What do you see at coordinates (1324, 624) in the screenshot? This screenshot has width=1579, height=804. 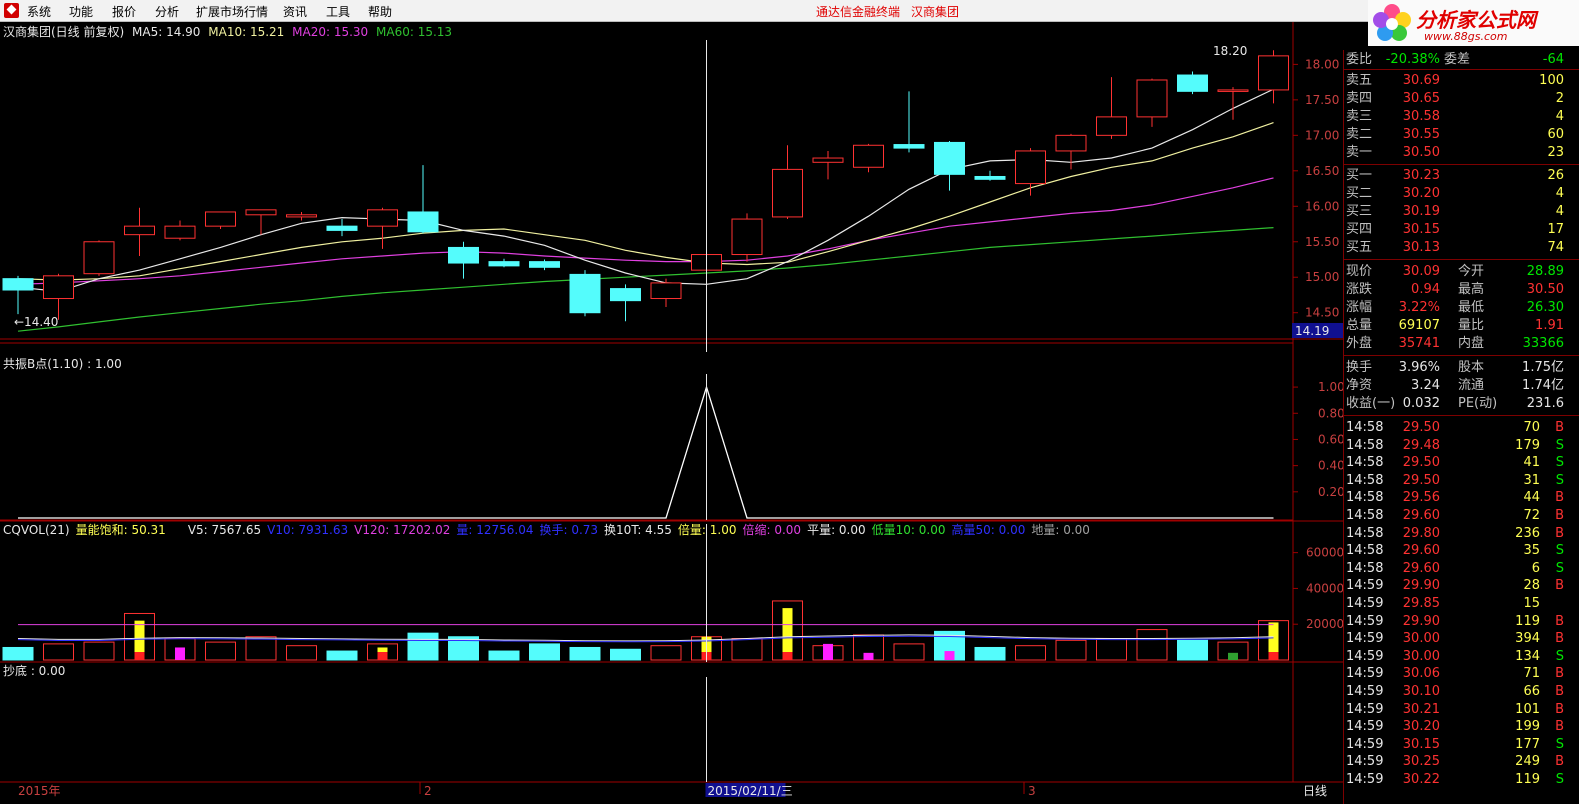 I see `volume-tick-label: 20000` at bounding box center [1324, 624].